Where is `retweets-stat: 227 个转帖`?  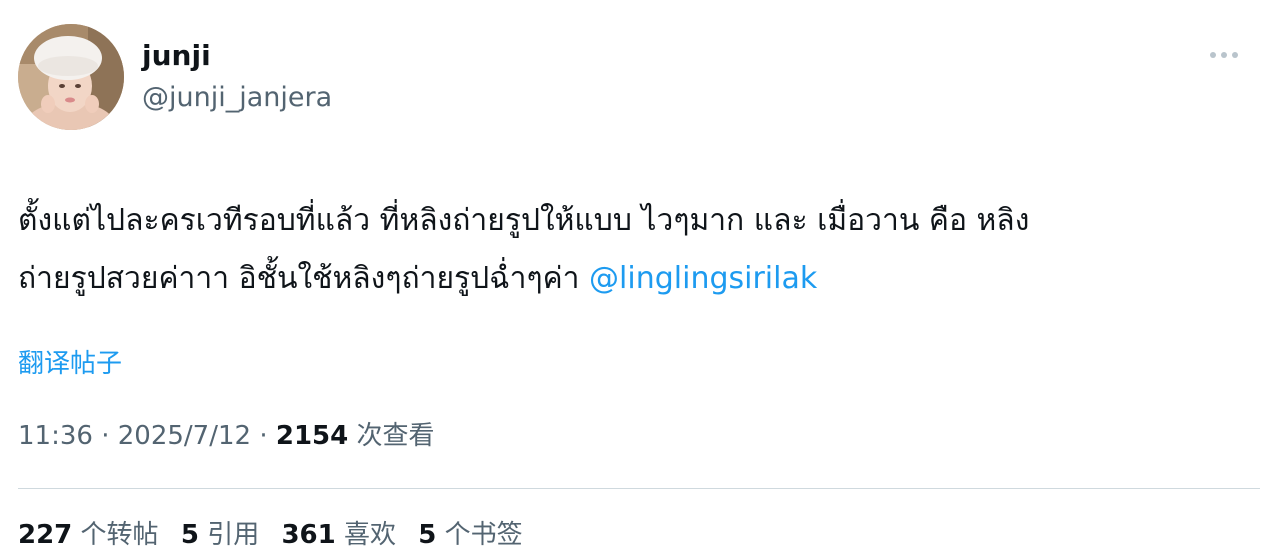 retweets-stat: 227 个转帖 is located at coordinates (88, 535).